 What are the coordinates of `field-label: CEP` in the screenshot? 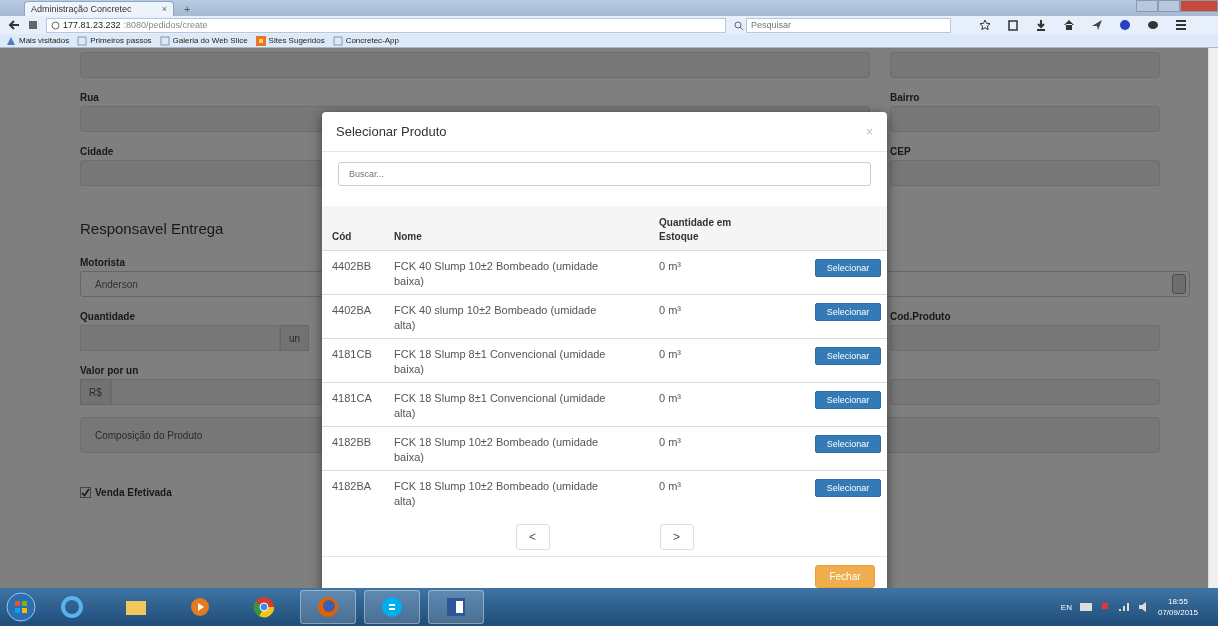 It's located at (900, 152).